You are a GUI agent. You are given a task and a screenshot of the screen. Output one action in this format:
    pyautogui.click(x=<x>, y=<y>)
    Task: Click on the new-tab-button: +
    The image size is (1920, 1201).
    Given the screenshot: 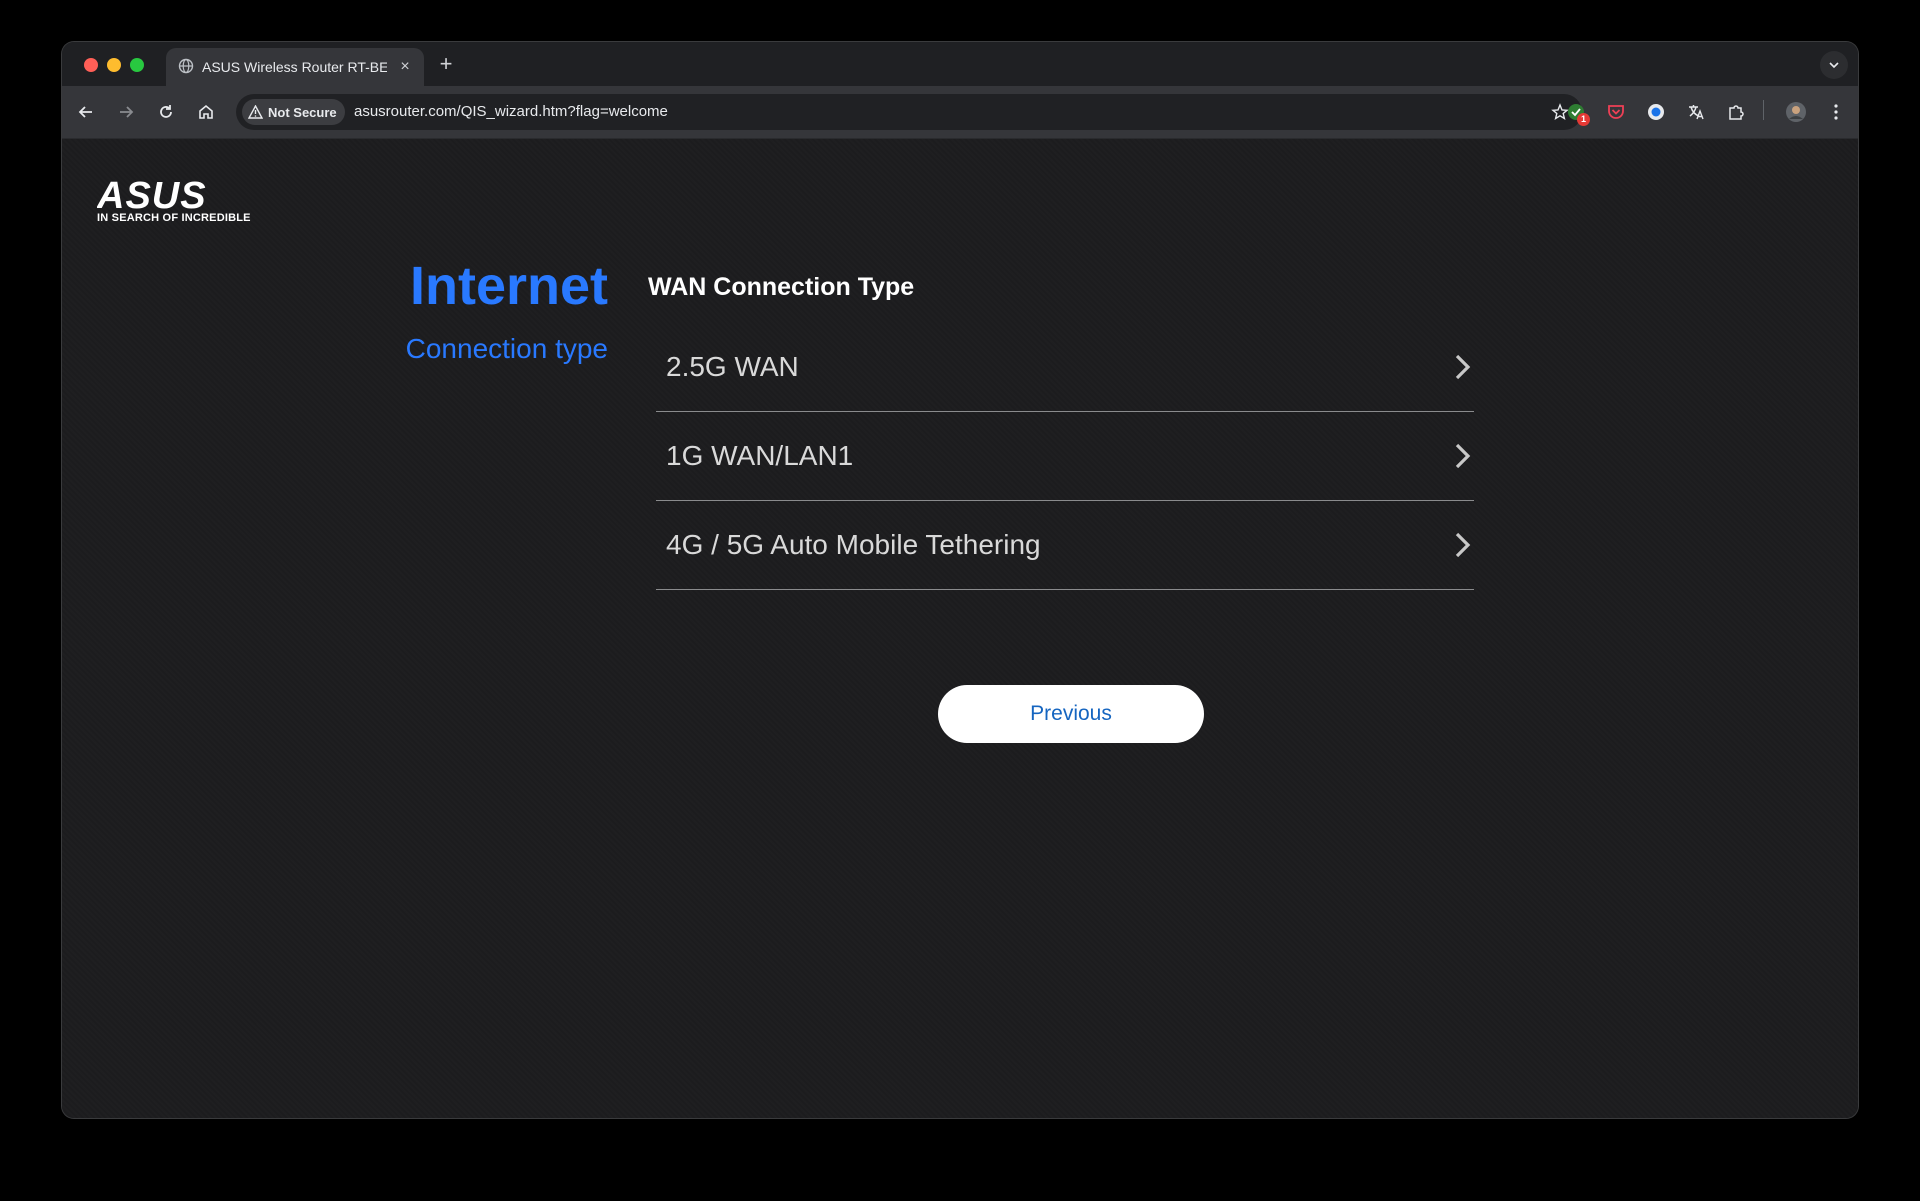 What is the action you would take?
    pyautogui.click(x=446, y=64)
    